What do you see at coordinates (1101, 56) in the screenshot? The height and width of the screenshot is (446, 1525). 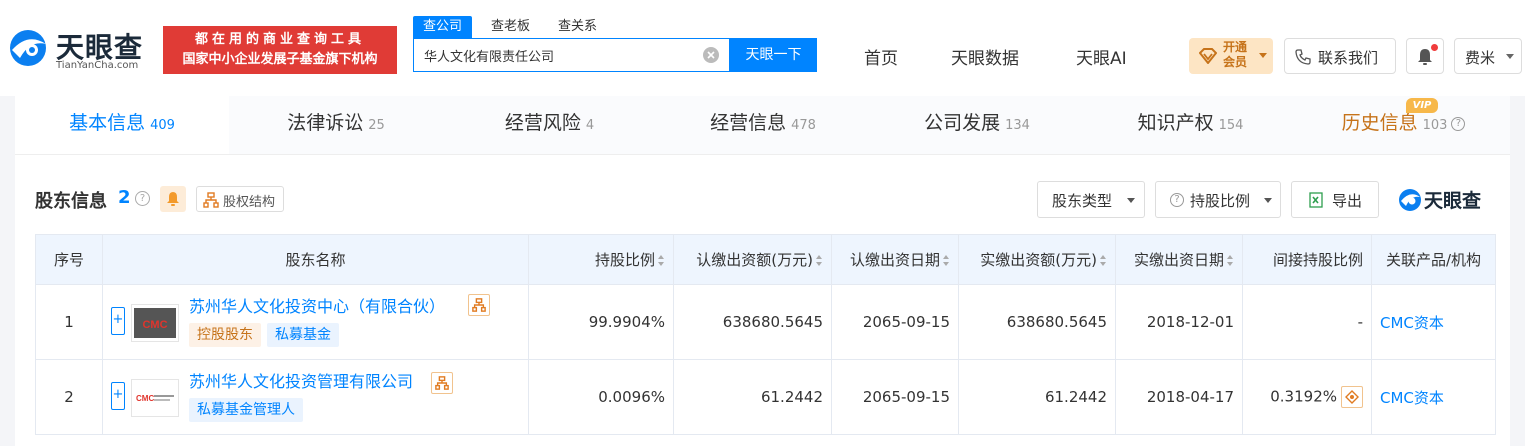 I see `nav-ai: 天眼AI` at bounding box center [1101, 56].